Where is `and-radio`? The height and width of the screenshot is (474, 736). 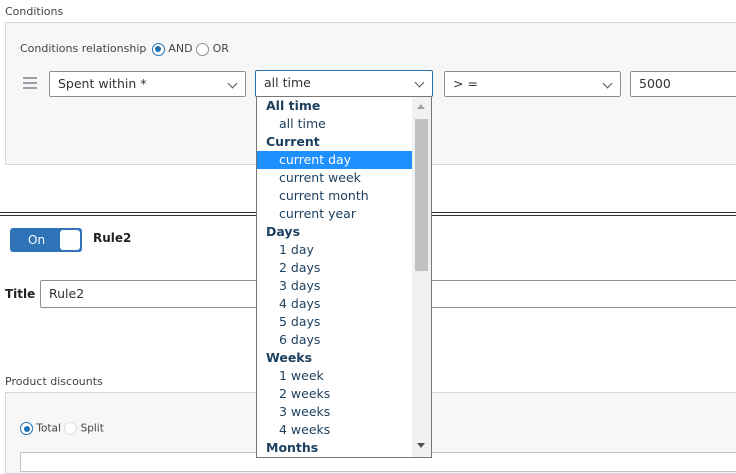 and-radio is located at coordinates (158, 49).